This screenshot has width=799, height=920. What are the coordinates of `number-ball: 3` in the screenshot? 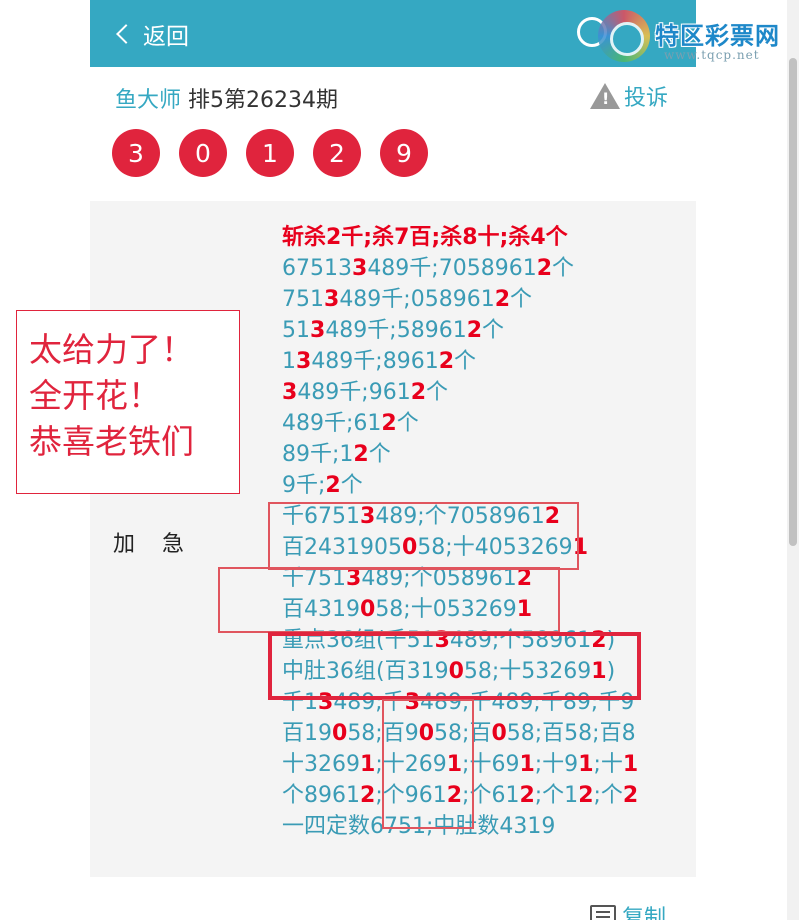 It's located at (136, 153).